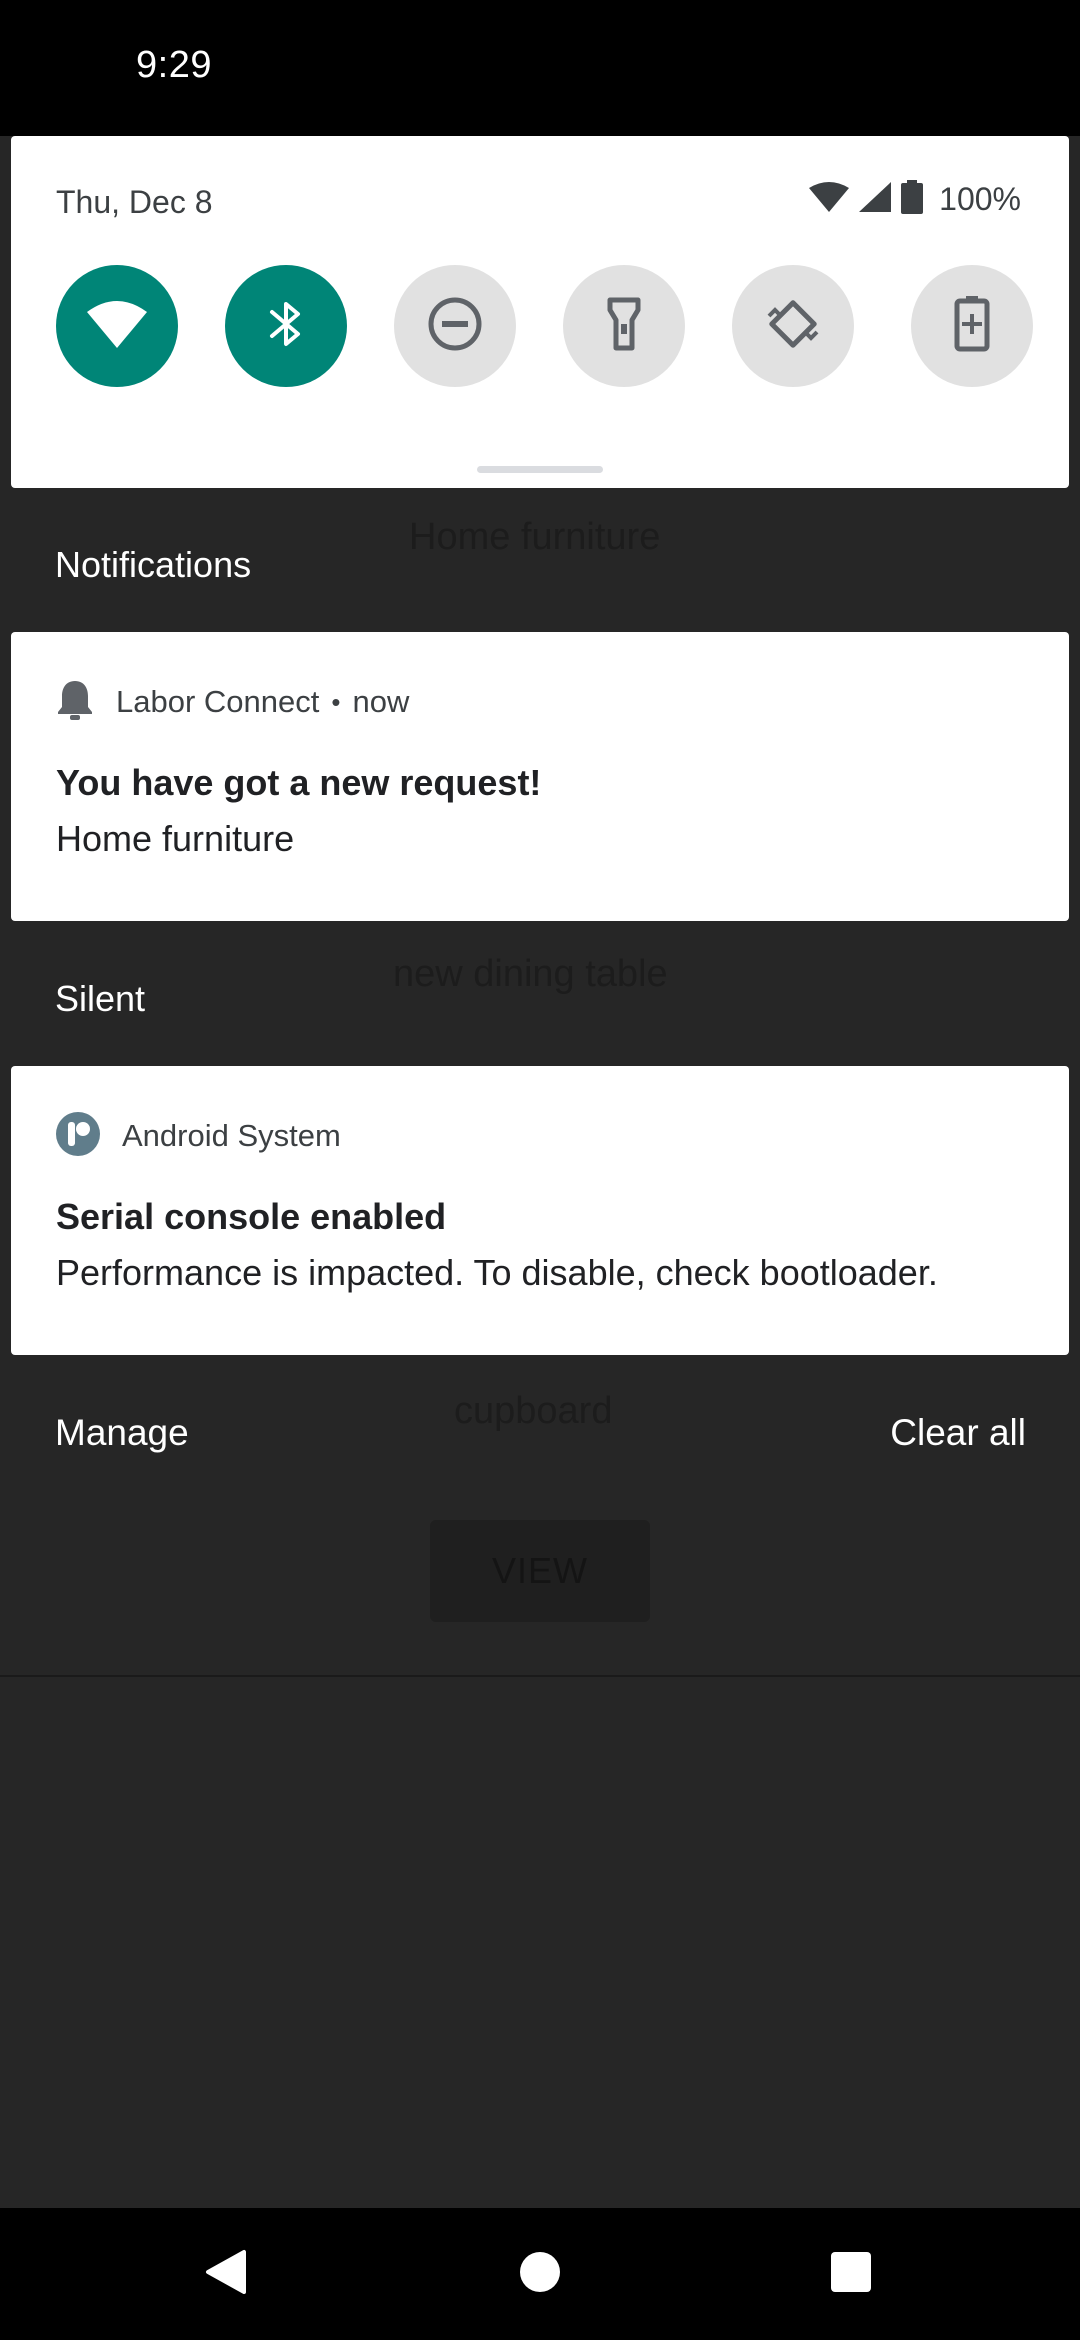  What do you see at coordinates (540, 469) in the screenshot?
I see `quick-settings-expand-handle` at bounding box center [540, 469].